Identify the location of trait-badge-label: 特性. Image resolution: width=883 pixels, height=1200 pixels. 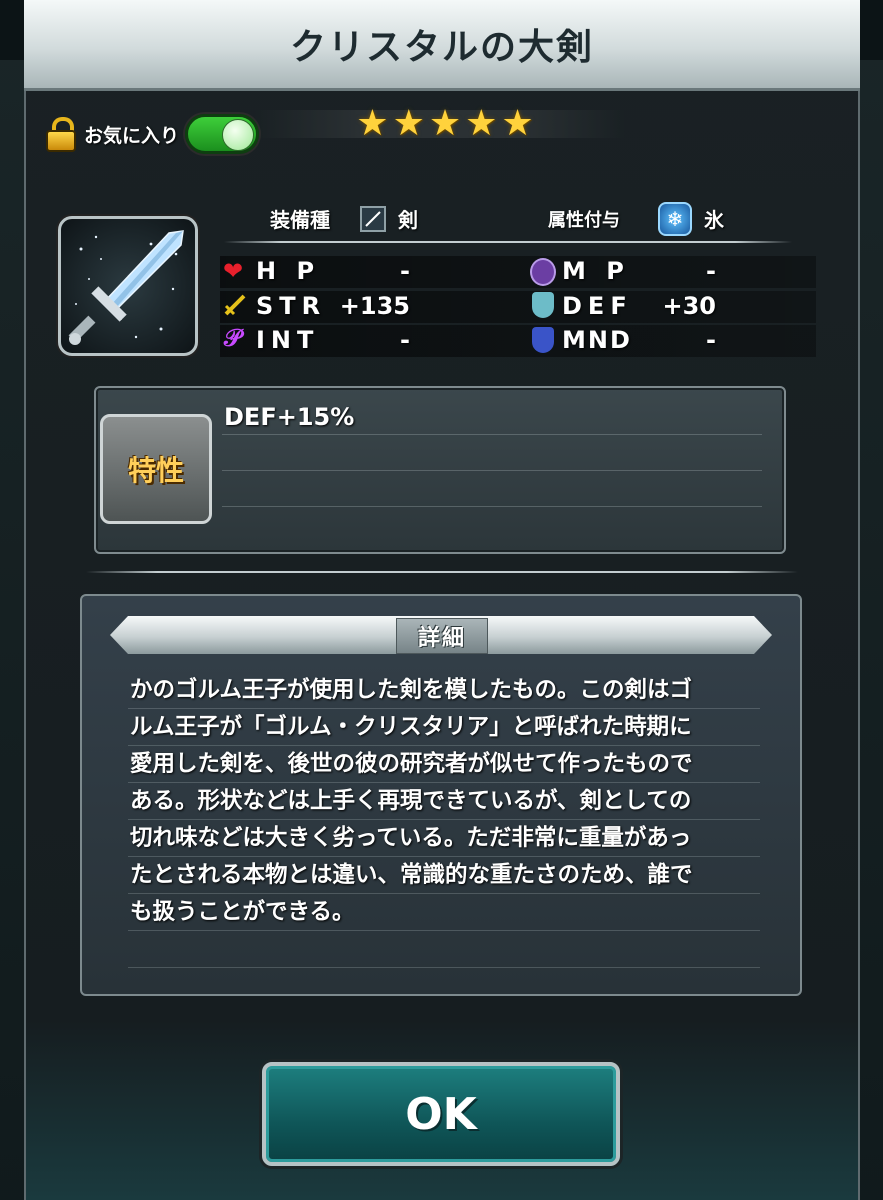
(155, 470).